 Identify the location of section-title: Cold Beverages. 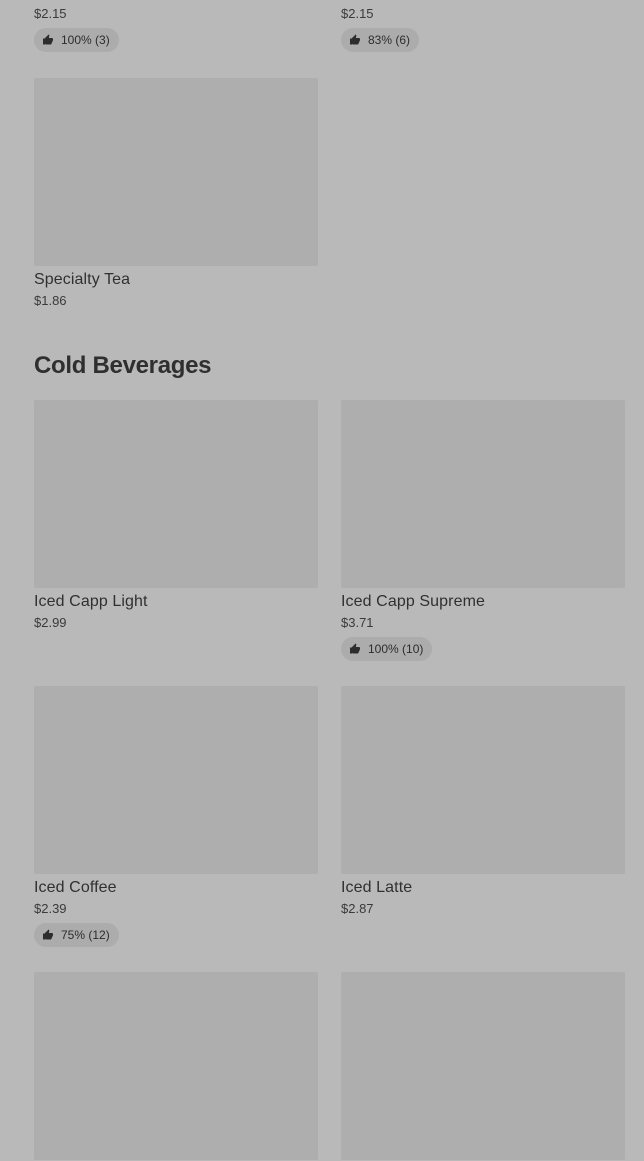
(123, 365).